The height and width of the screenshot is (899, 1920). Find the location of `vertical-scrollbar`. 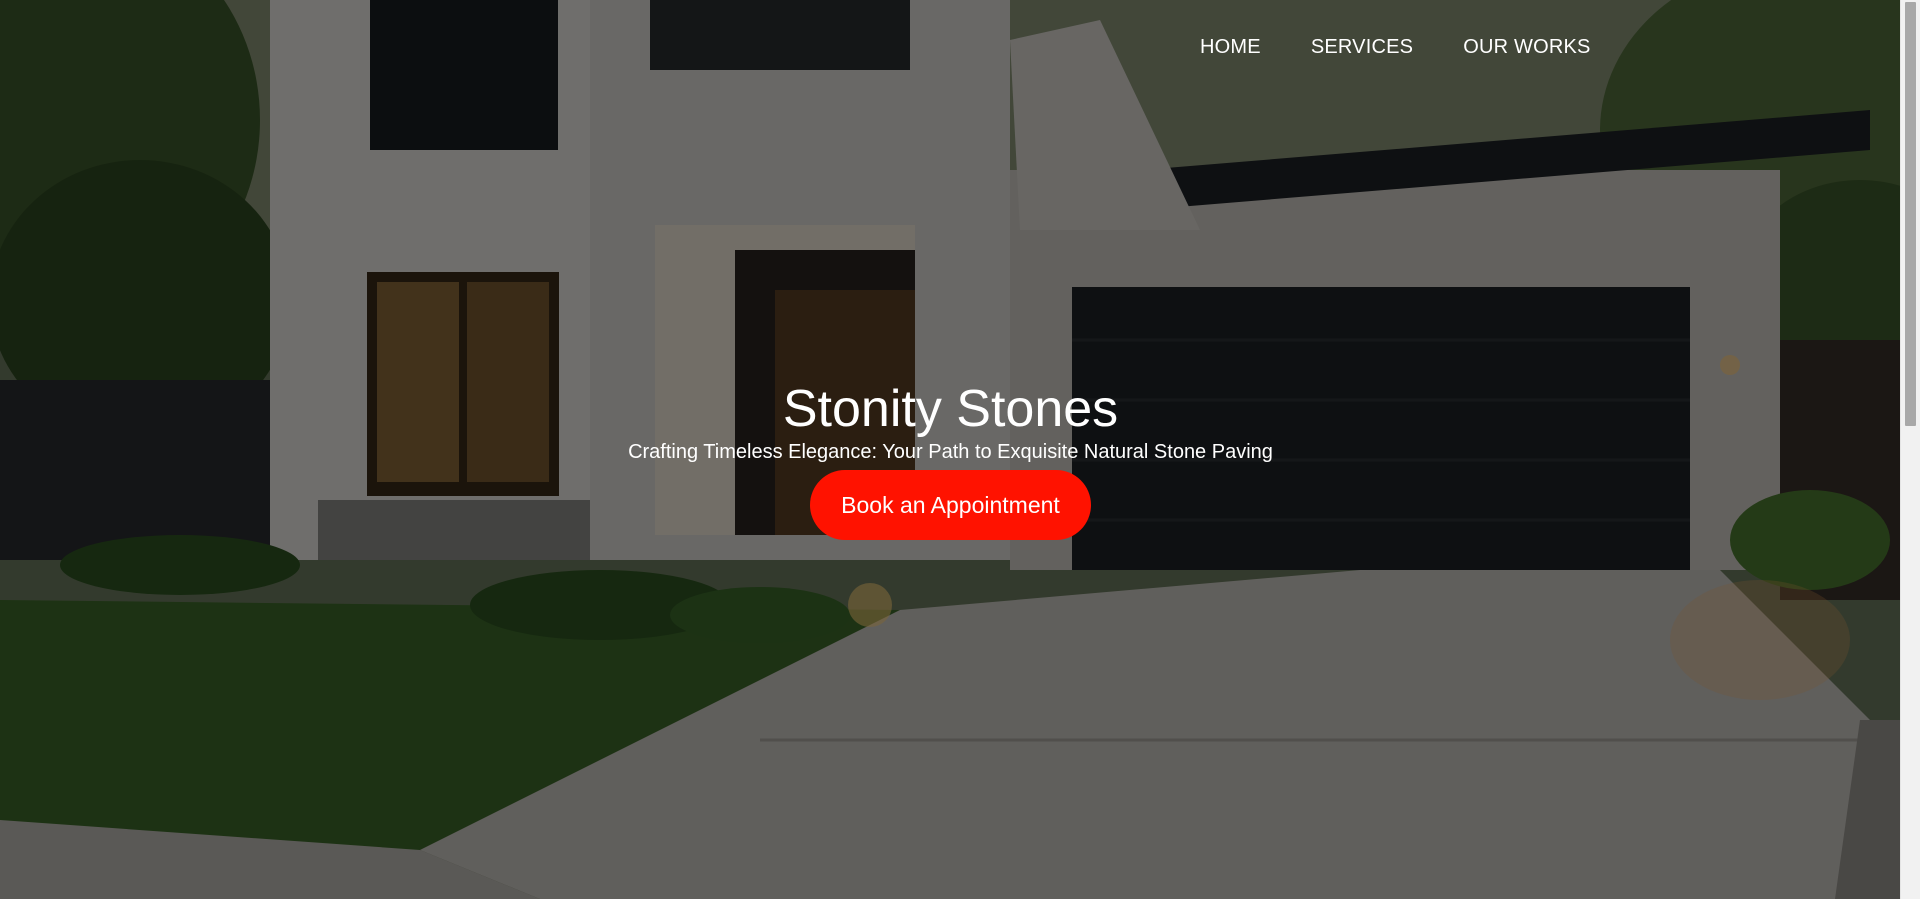

vertical-scrollbar is located at coordinates (1910, 449).